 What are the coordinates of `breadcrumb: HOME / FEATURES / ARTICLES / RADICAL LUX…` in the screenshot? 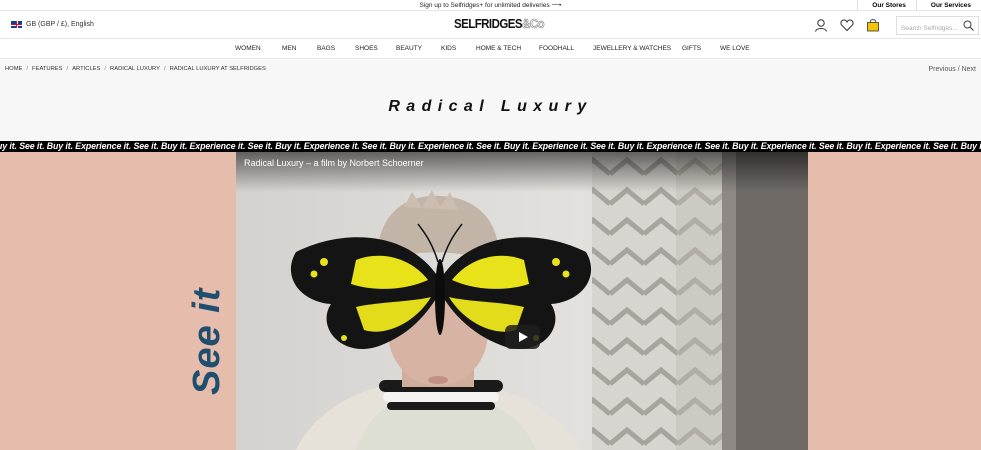 It's located at (135, 69).